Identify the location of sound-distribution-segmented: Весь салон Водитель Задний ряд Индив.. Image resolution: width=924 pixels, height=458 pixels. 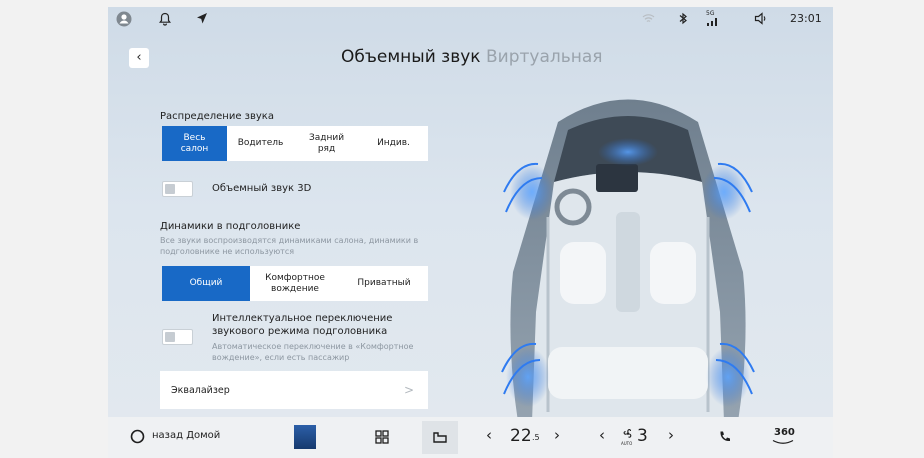
(295, 143).